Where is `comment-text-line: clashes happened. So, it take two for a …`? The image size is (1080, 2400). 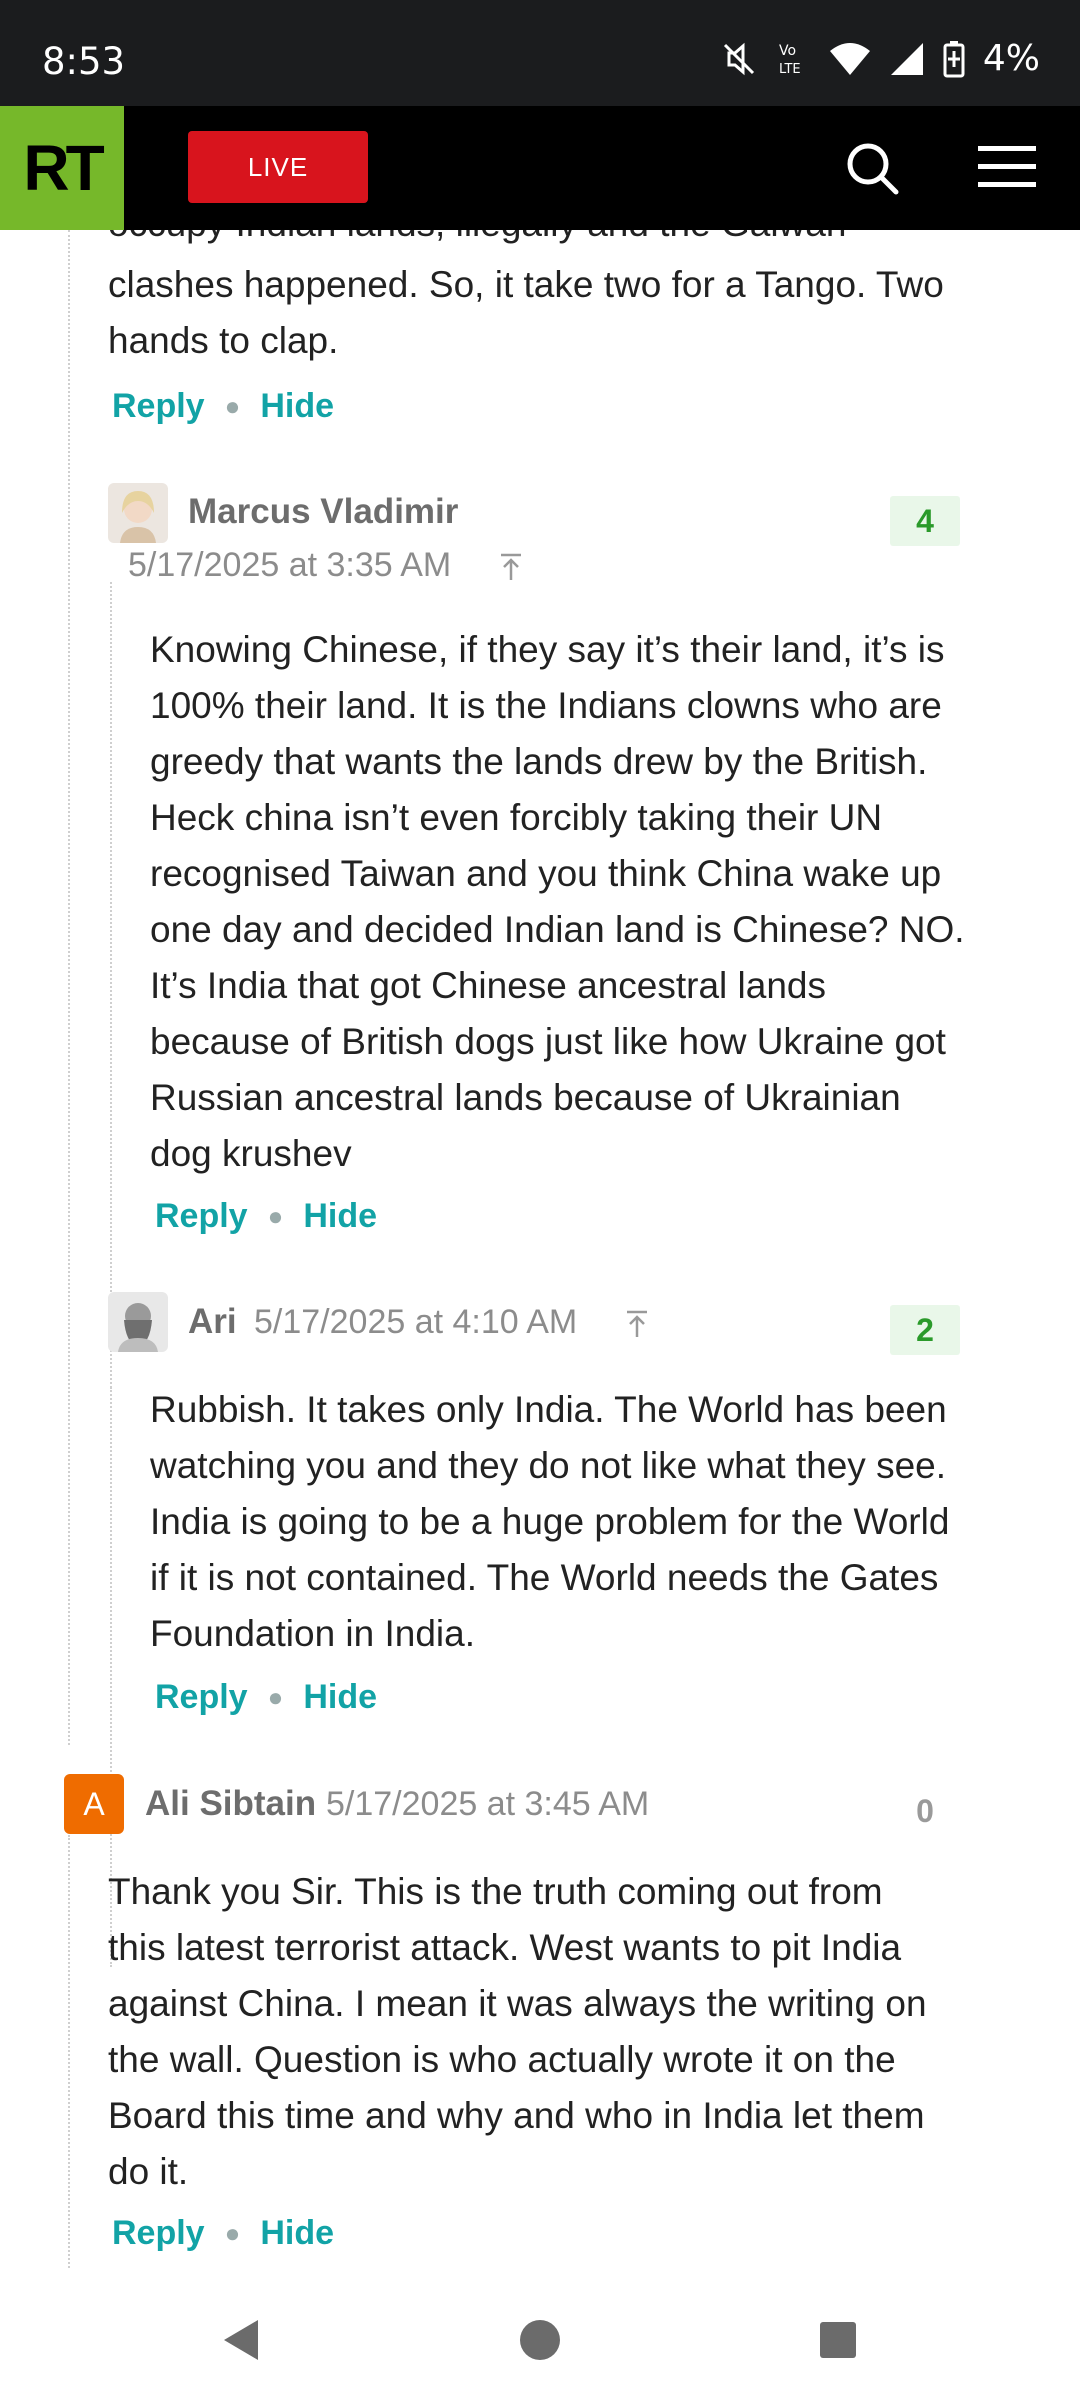
comment-text-line: clashes happened. So, it take two for a … is located at coordinates (526, 284).